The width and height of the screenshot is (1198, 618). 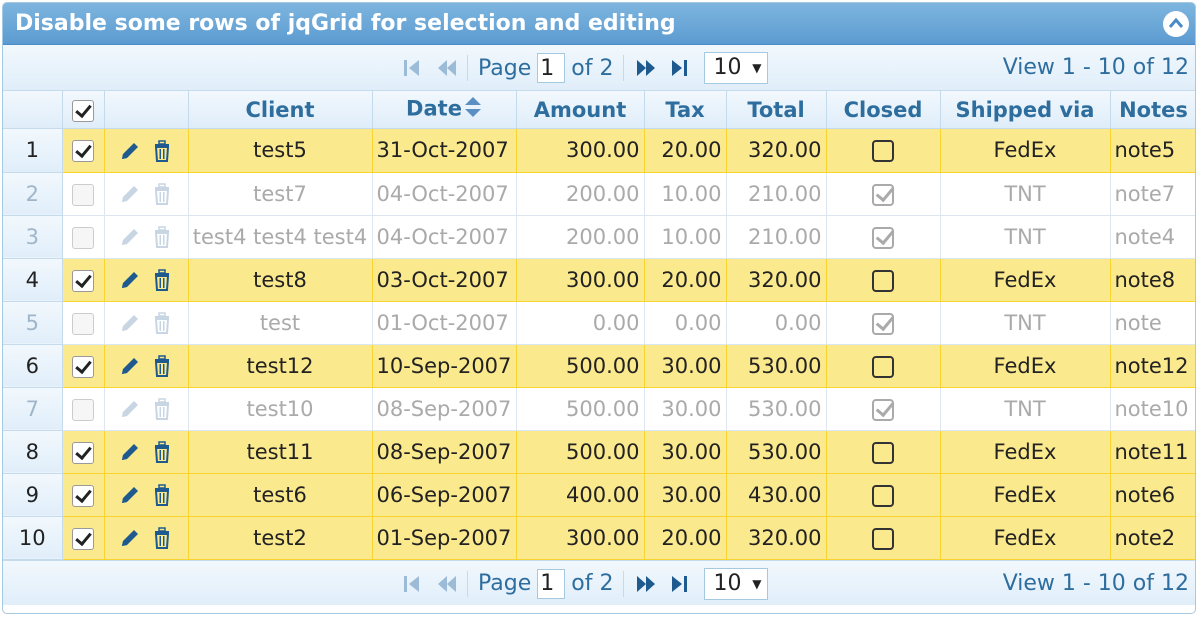 I want to click on row-number: 6, so click(x=33, y=366).